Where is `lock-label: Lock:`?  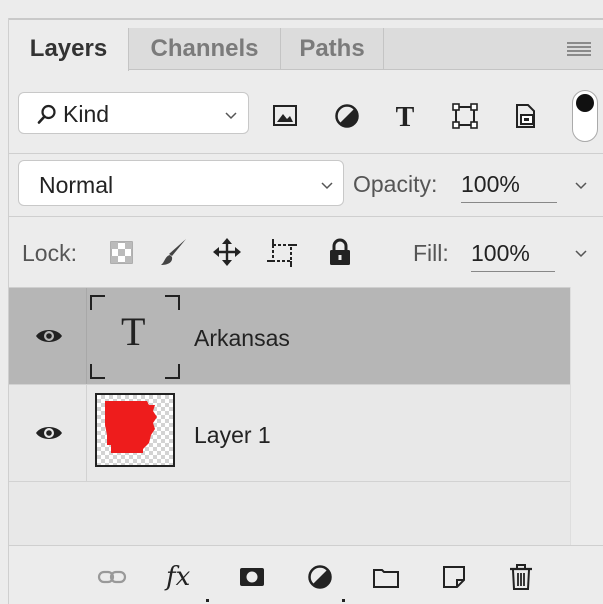 lock-label: Lock: is located at coordinates (49, 253).